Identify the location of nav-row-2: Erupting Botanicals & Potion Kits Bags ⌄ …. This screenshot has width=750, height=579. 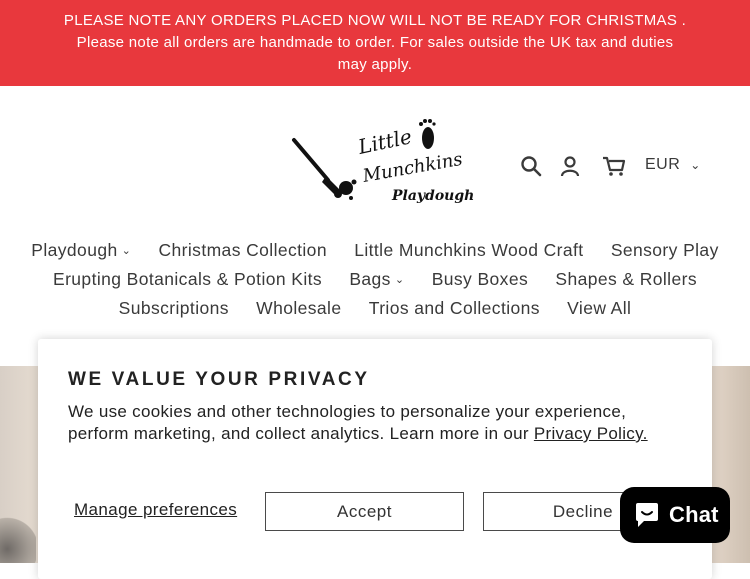
(375, 279).